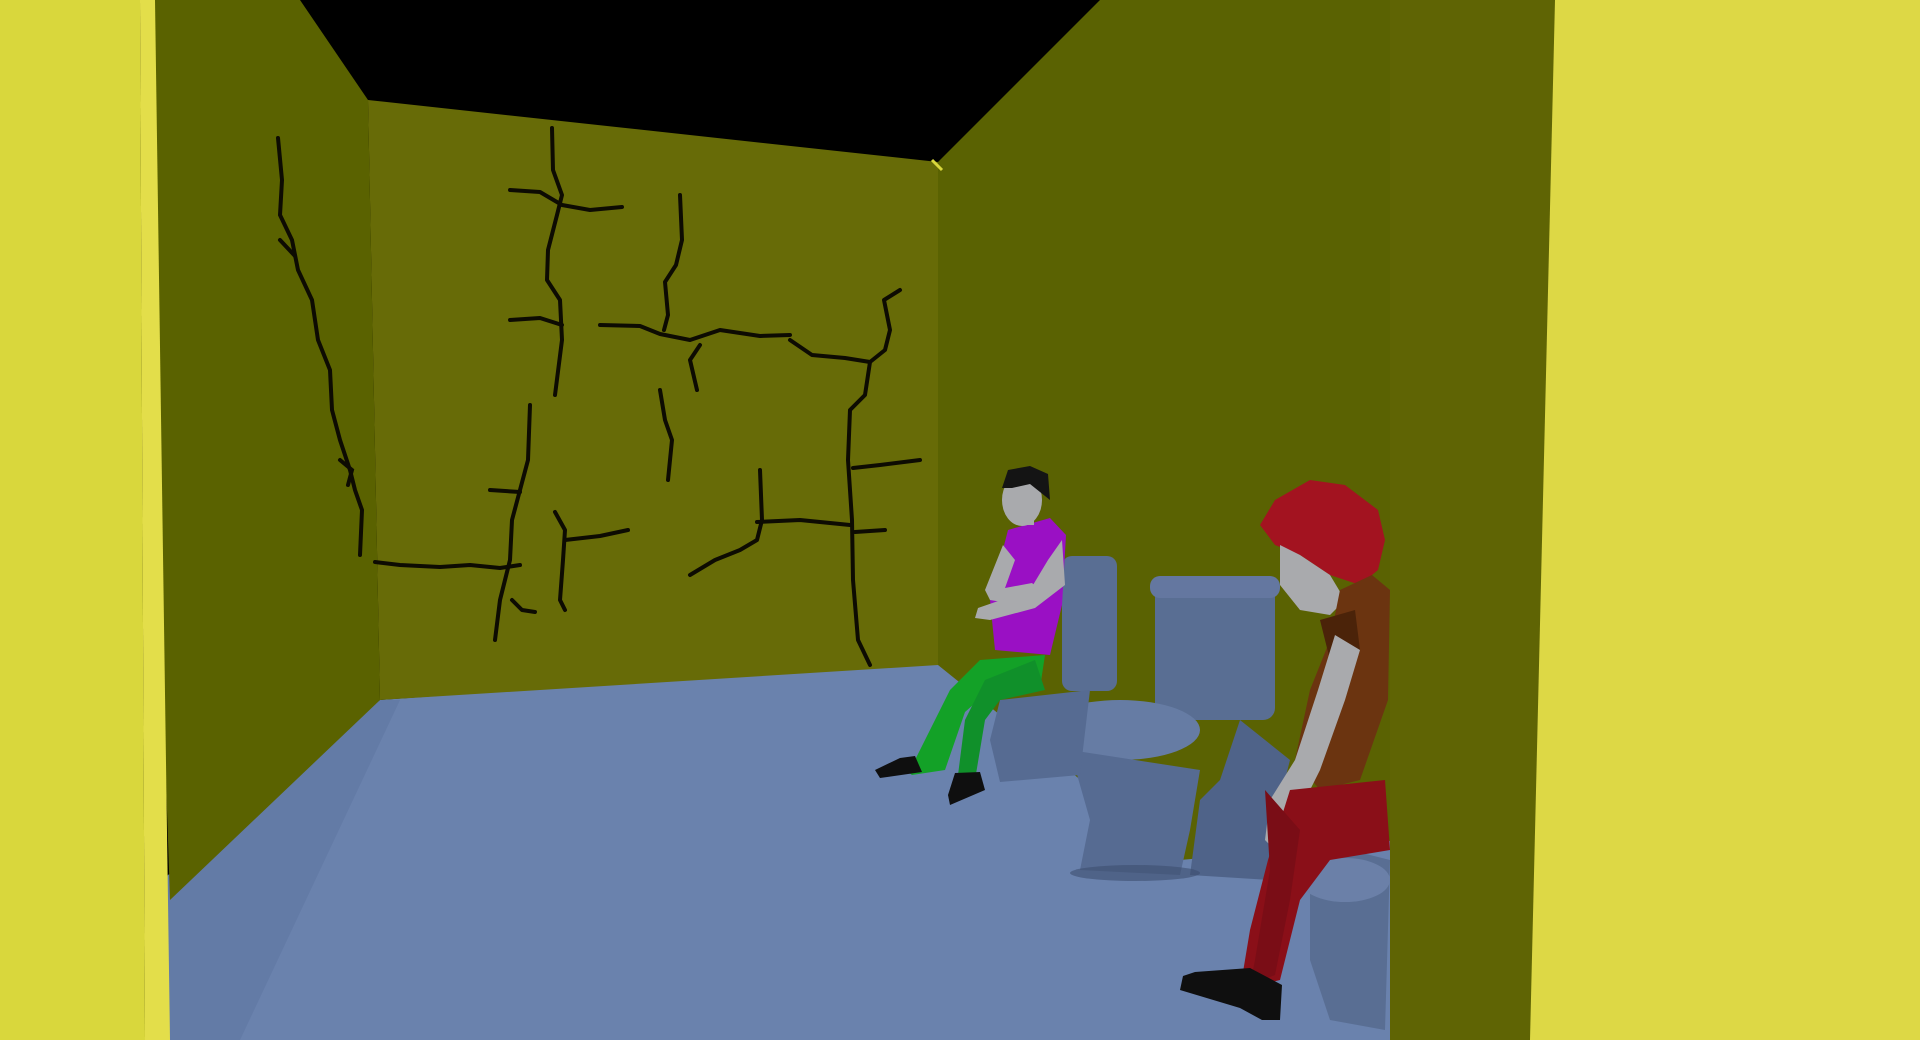  Describe the element at coordinates (1215, 650) in the screenshot. I see `toilet-center-tank` at that location.